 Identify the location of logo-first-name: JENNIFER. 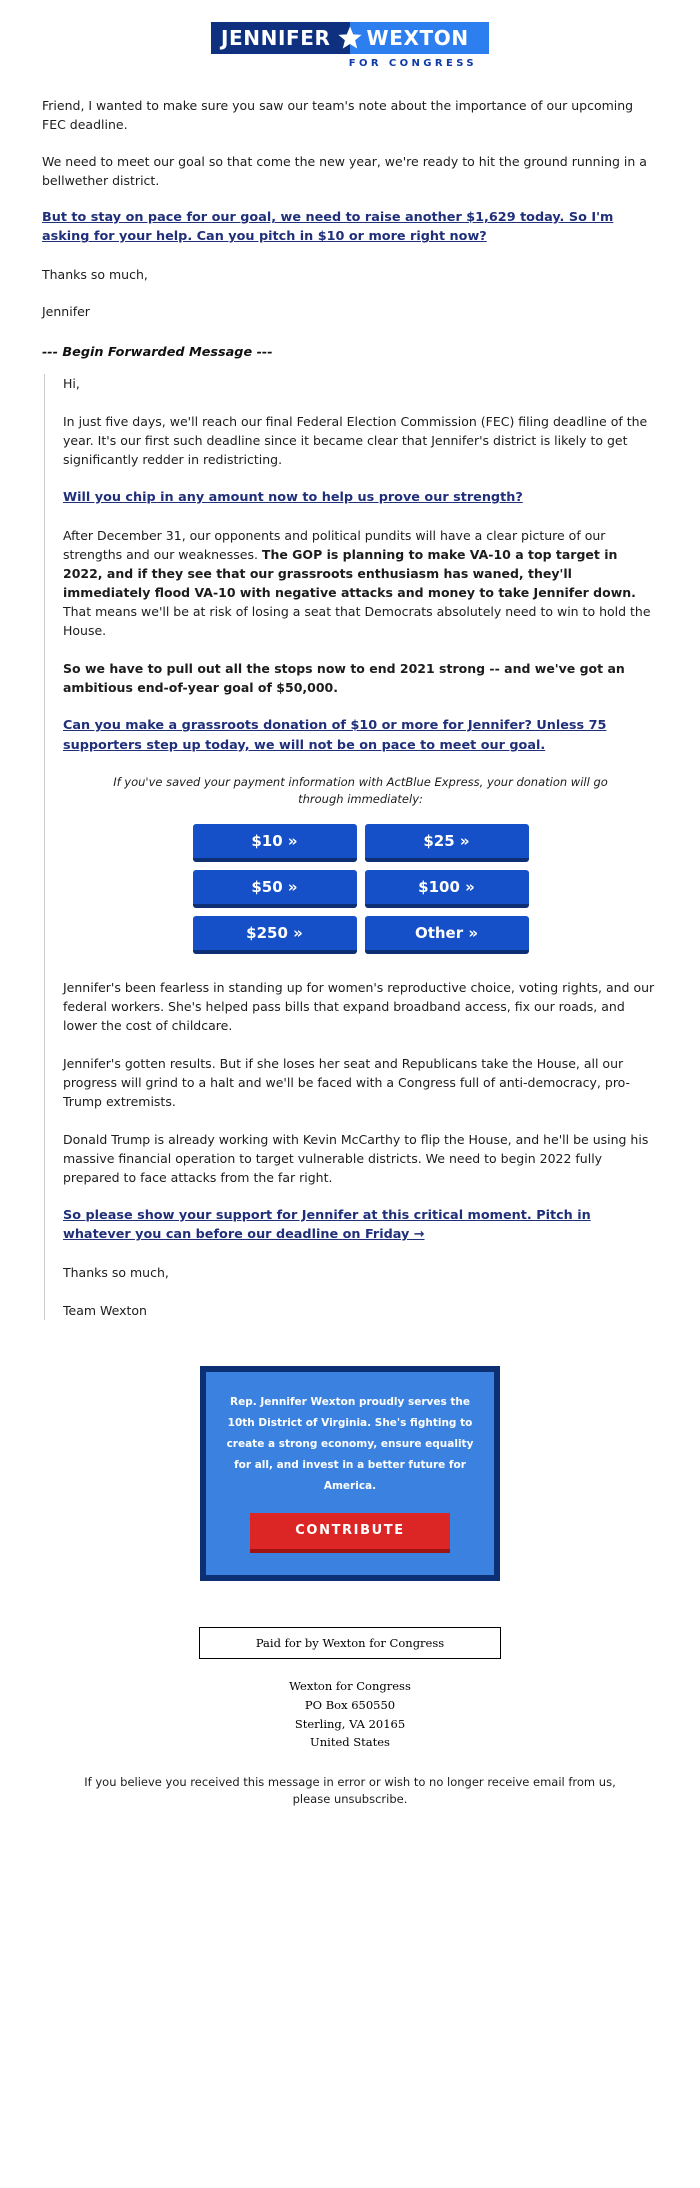
(276, 38).